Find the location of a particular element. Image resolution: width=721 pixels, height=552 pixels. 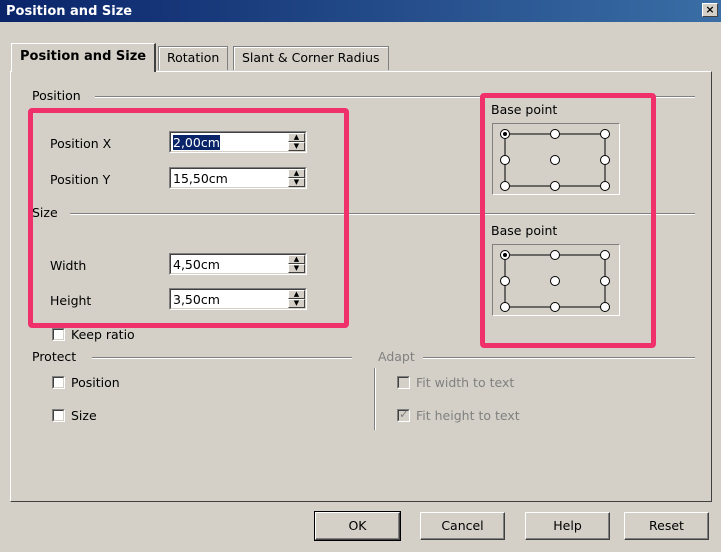

size-separator is located at coordinates (382, 214).